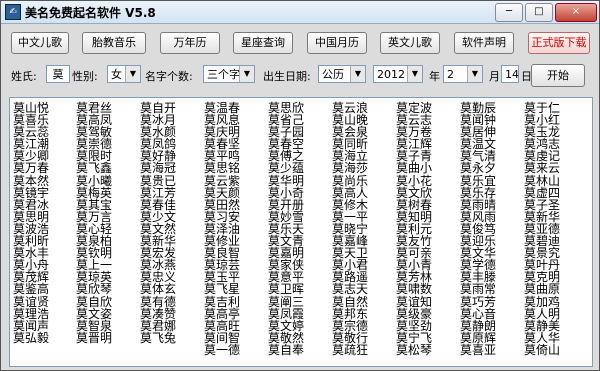 This screenshot has width=600, height=371. What do you see at coordinates (490, 193) in the screenshot?
I see `result-name: 莫乐存` at bounding box center [490, 193].